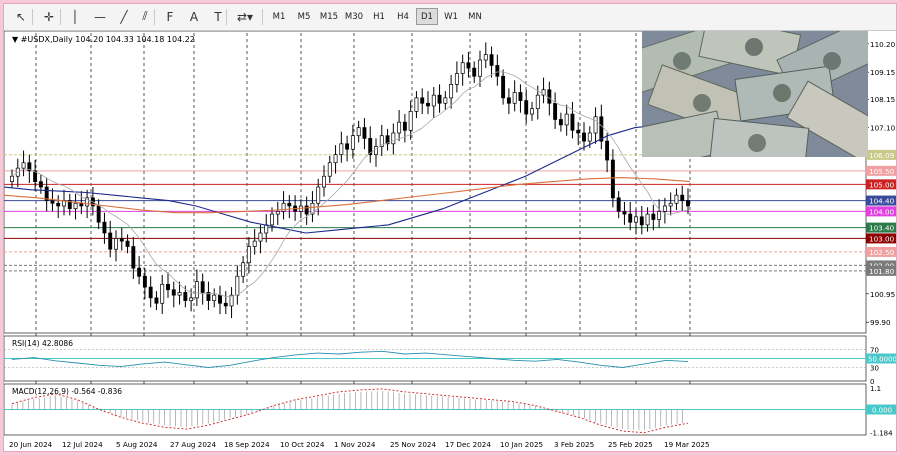  Describe the element at coordinates (49, 16) in the screenshot. I see `crosshair-icon: ✛` at that location.